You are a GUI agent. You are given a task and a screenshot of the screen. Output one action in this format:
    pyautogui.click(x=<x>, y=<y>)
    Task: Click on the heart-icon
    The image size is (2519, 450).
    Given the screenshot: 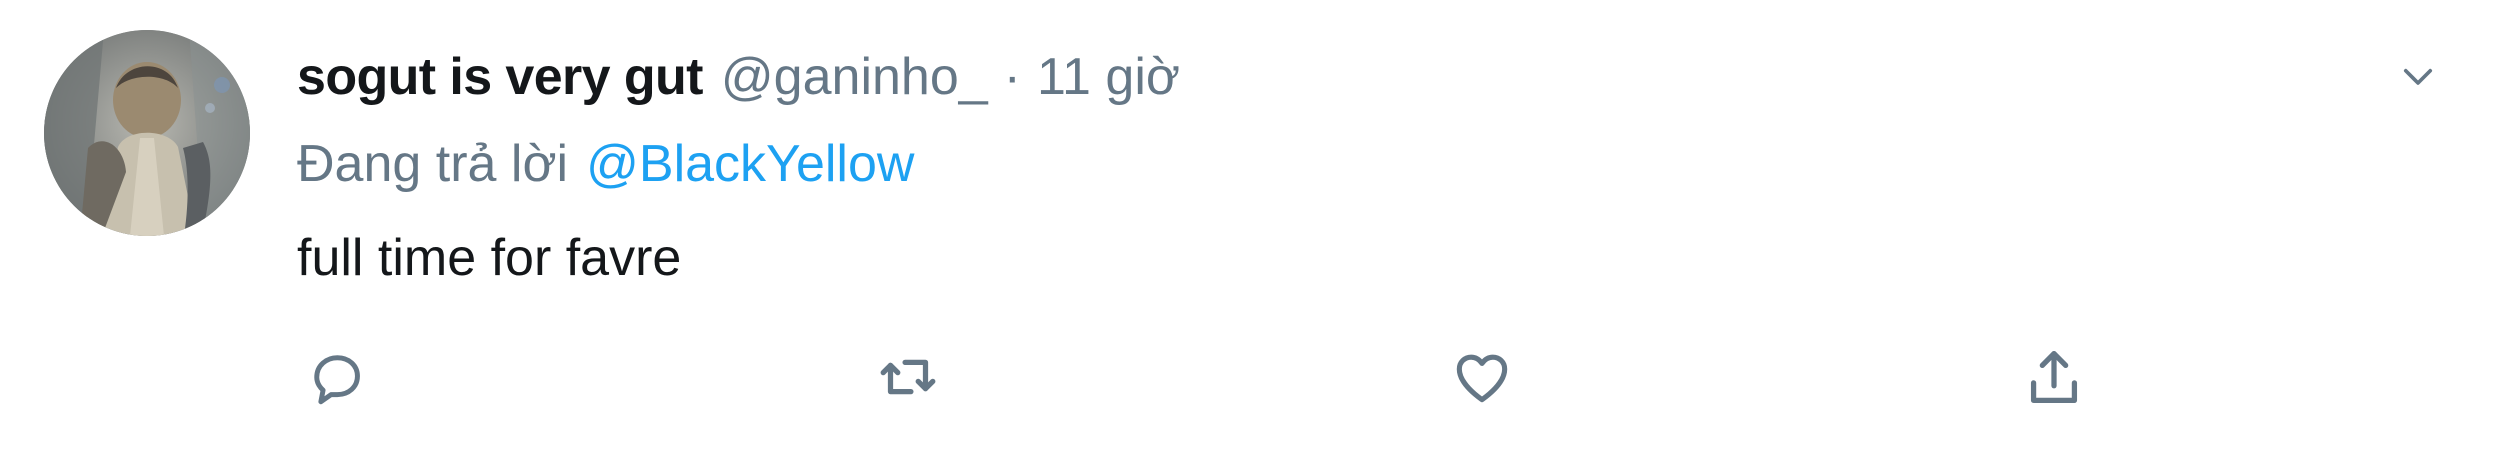 What is the action you would take?
    pyautogui.click(x=1482, y=378)
    